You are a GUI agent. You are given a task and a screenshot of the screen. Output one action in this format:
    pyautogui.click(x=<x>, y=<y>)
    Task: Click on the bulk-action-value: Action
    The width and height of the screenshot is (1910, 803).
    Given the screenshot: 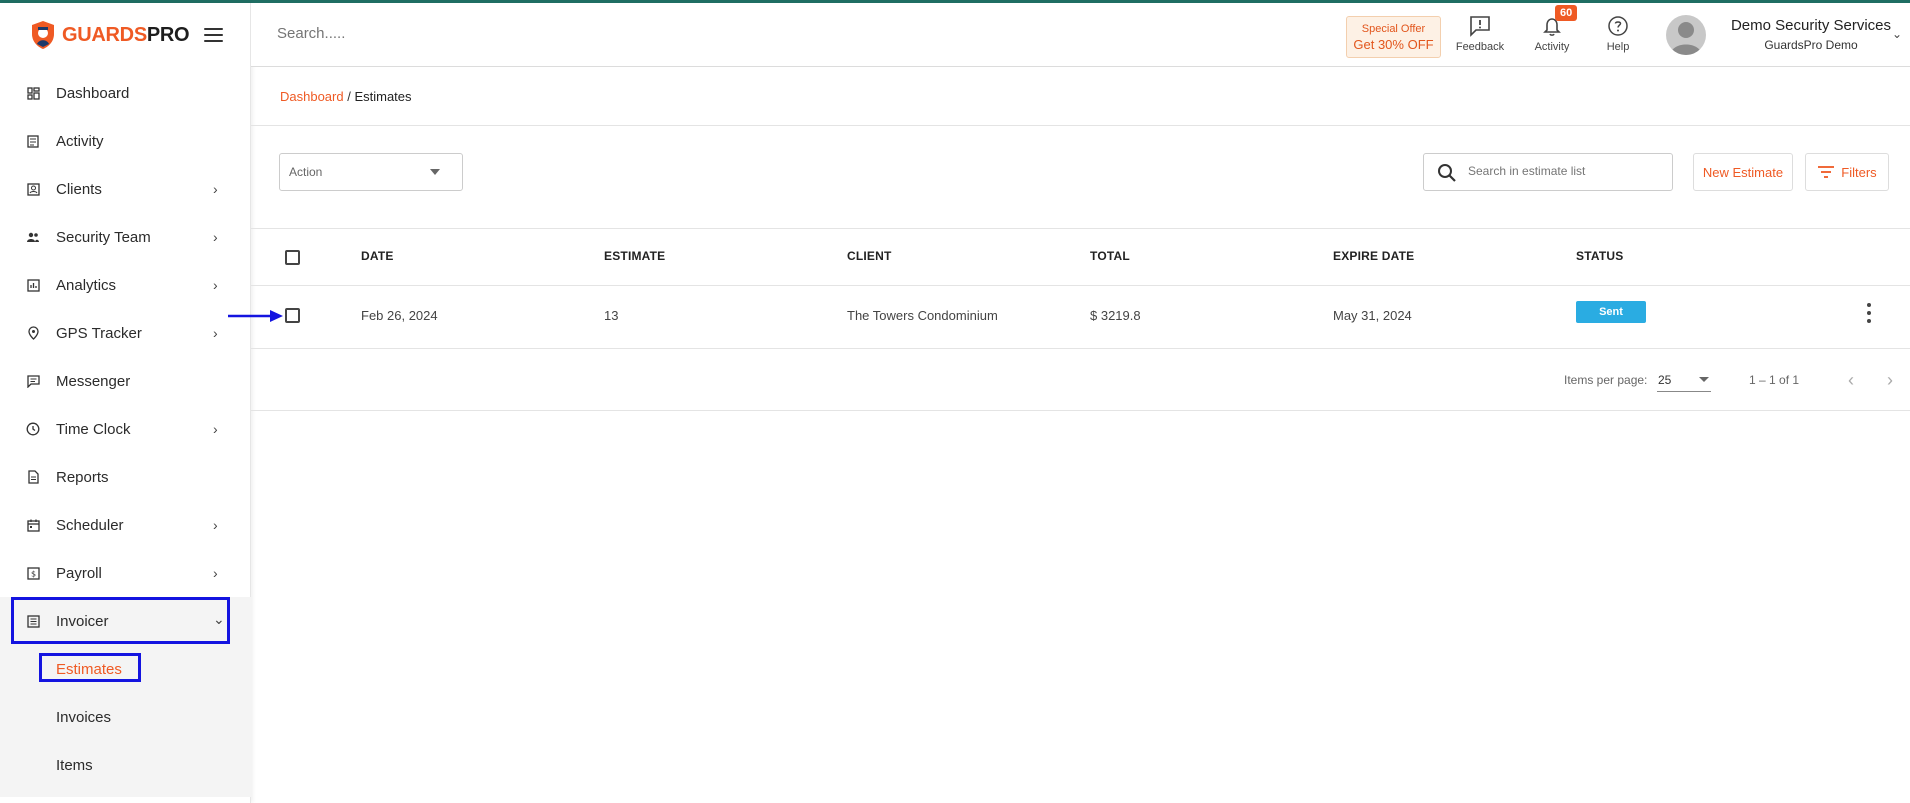 What is the action you would take?
    pyautogui.click(x=306, y=172)
    